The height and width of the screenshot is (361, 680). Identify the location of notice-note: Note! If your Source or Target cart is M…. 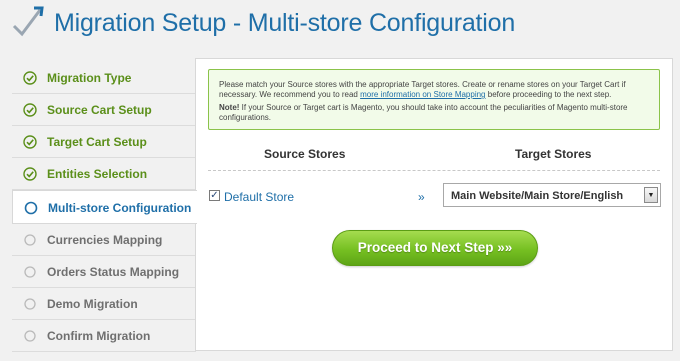
(434, 113).